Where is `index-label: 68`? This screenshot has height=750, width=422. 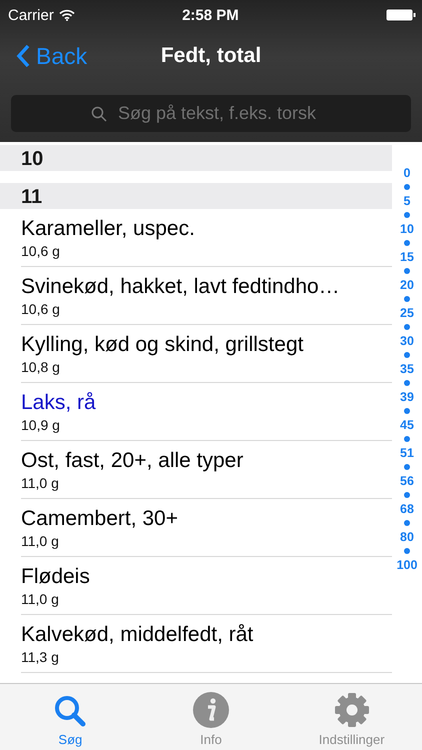
index-label: 68 is located at coordinates (407, 509).